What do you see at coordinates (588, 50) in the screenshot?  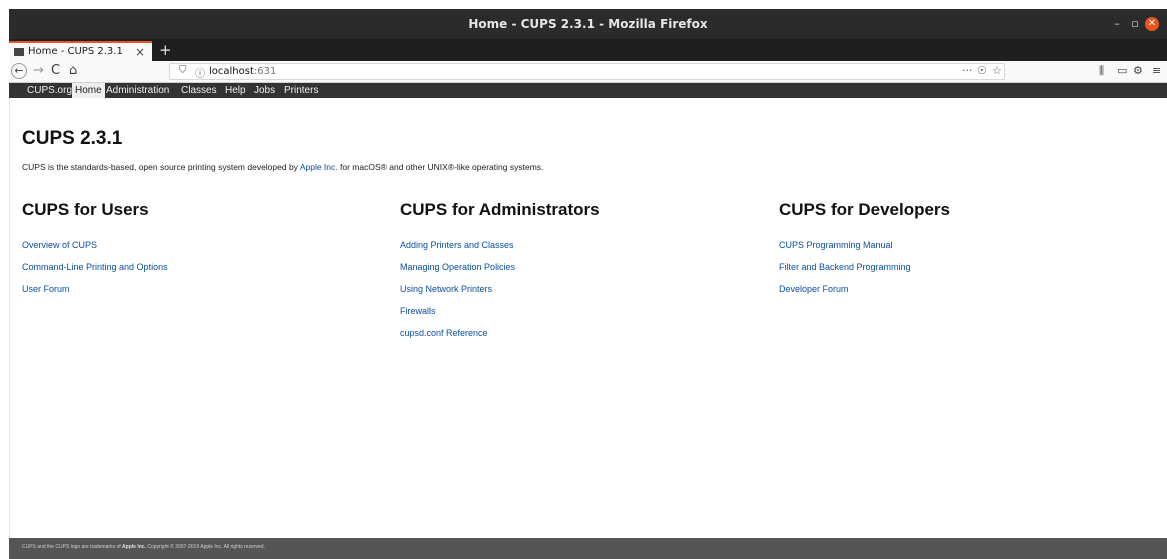 I see `tab-strip: Home - CUPS 2.3.1 × +` at bounding box center [588, 50].